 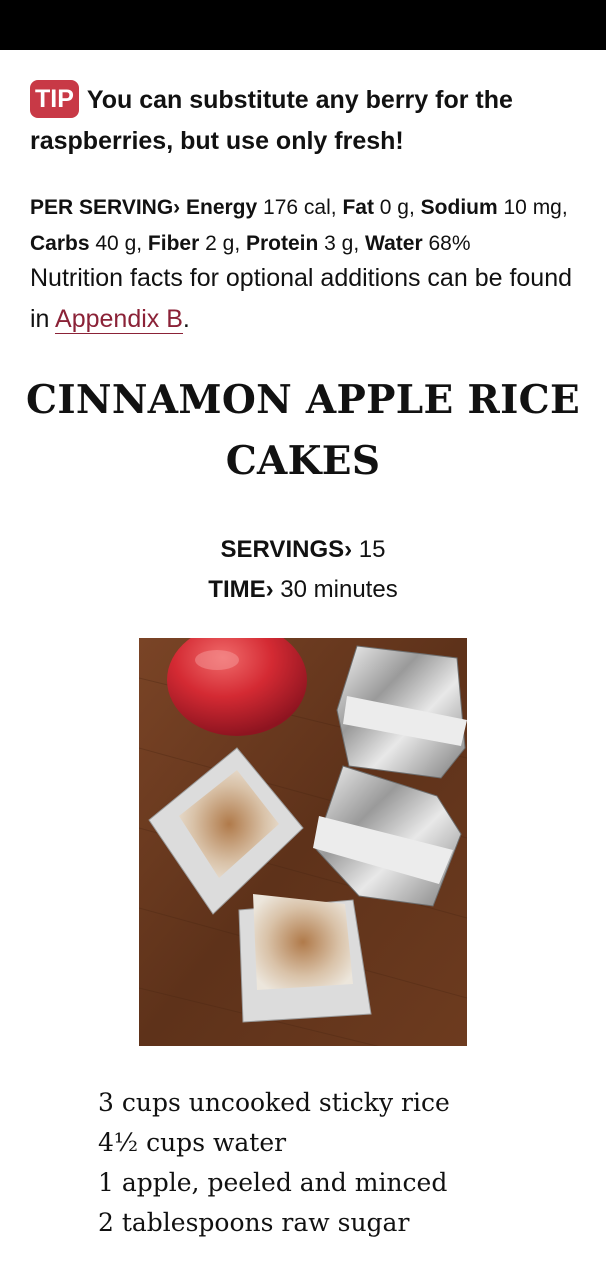 What do you see at coordinates (394, 207) in the screenshot?
I see `fat-value: 0 g` at bounding box center [394, 207].